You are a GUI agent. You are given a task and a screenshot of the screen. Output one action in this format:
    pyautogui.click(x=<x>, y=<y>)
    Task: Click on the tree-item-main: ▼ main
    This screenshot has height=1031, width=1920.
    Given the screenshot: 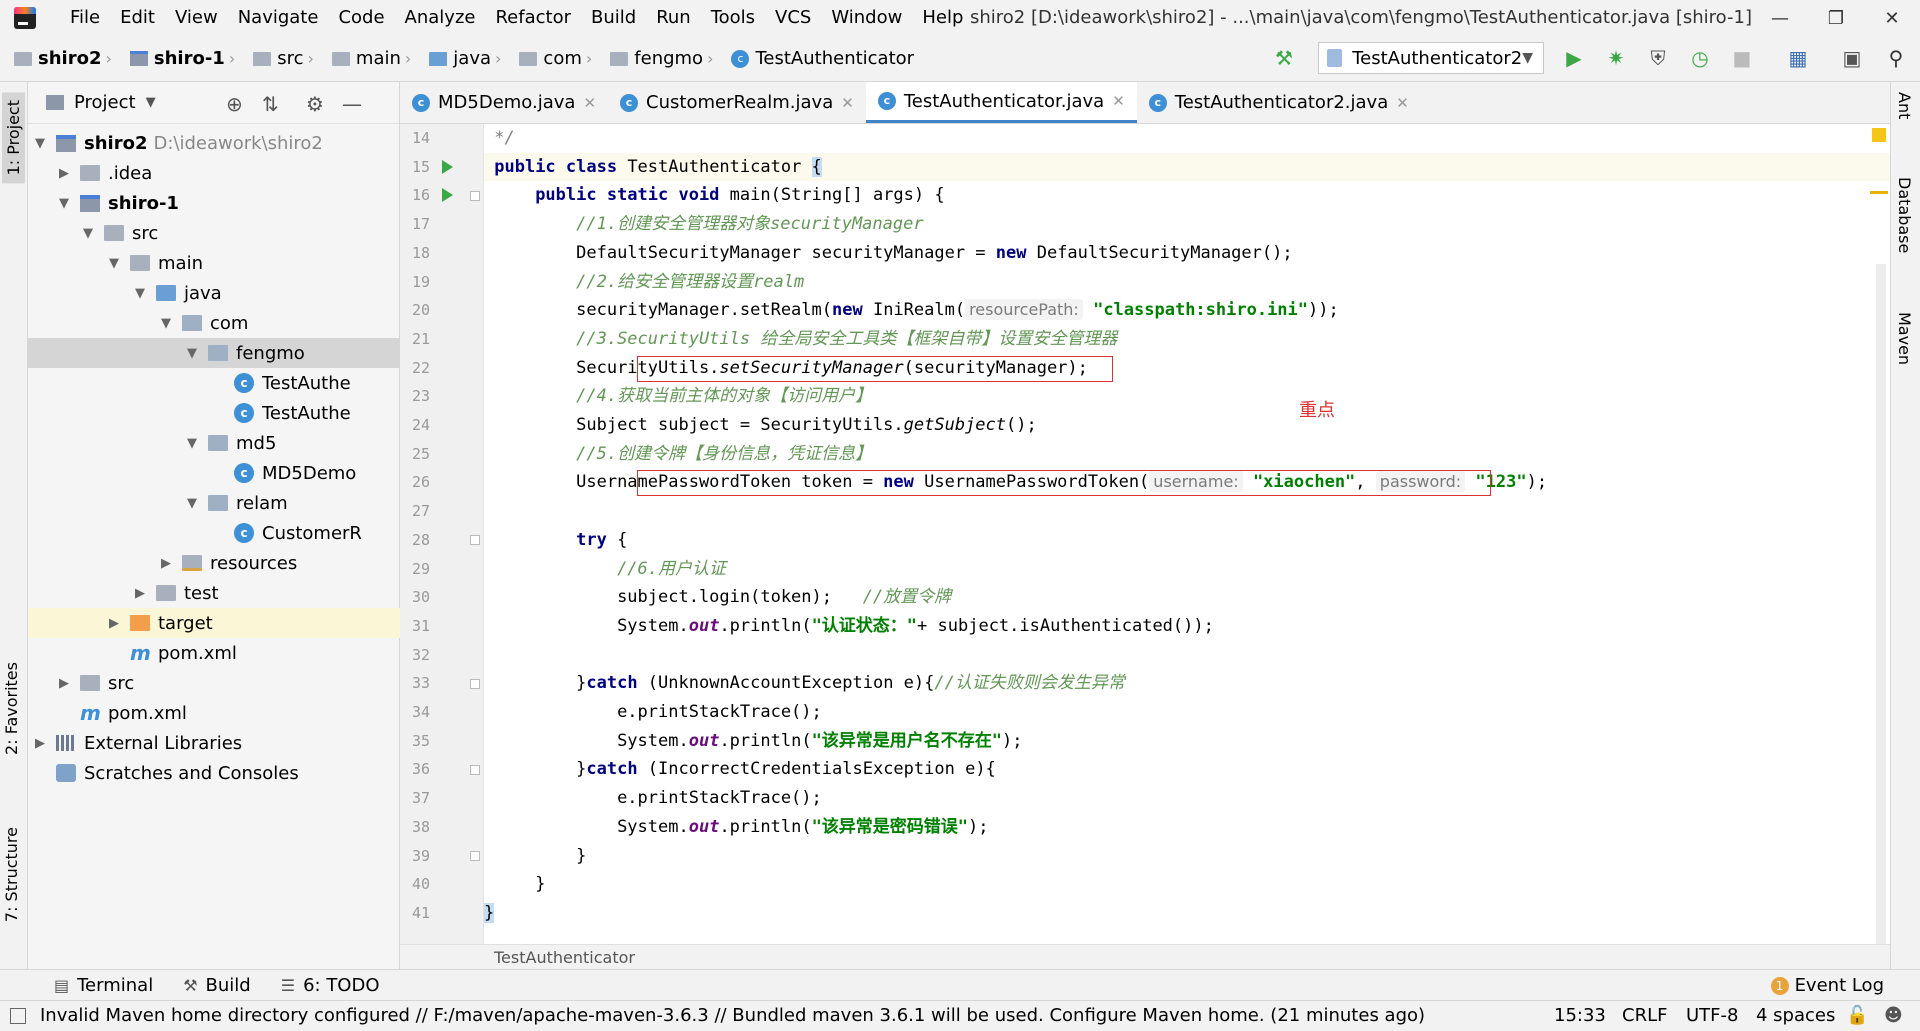 What is the action you would take?
    pyautogui.click(x=214, y=263)
    